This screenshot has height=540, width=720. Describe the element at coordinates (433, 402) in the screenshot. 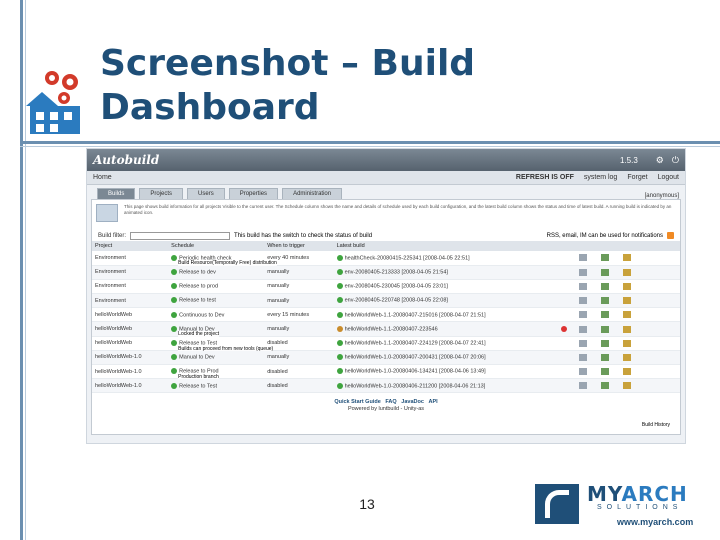

I see `api-link: API` at that location.